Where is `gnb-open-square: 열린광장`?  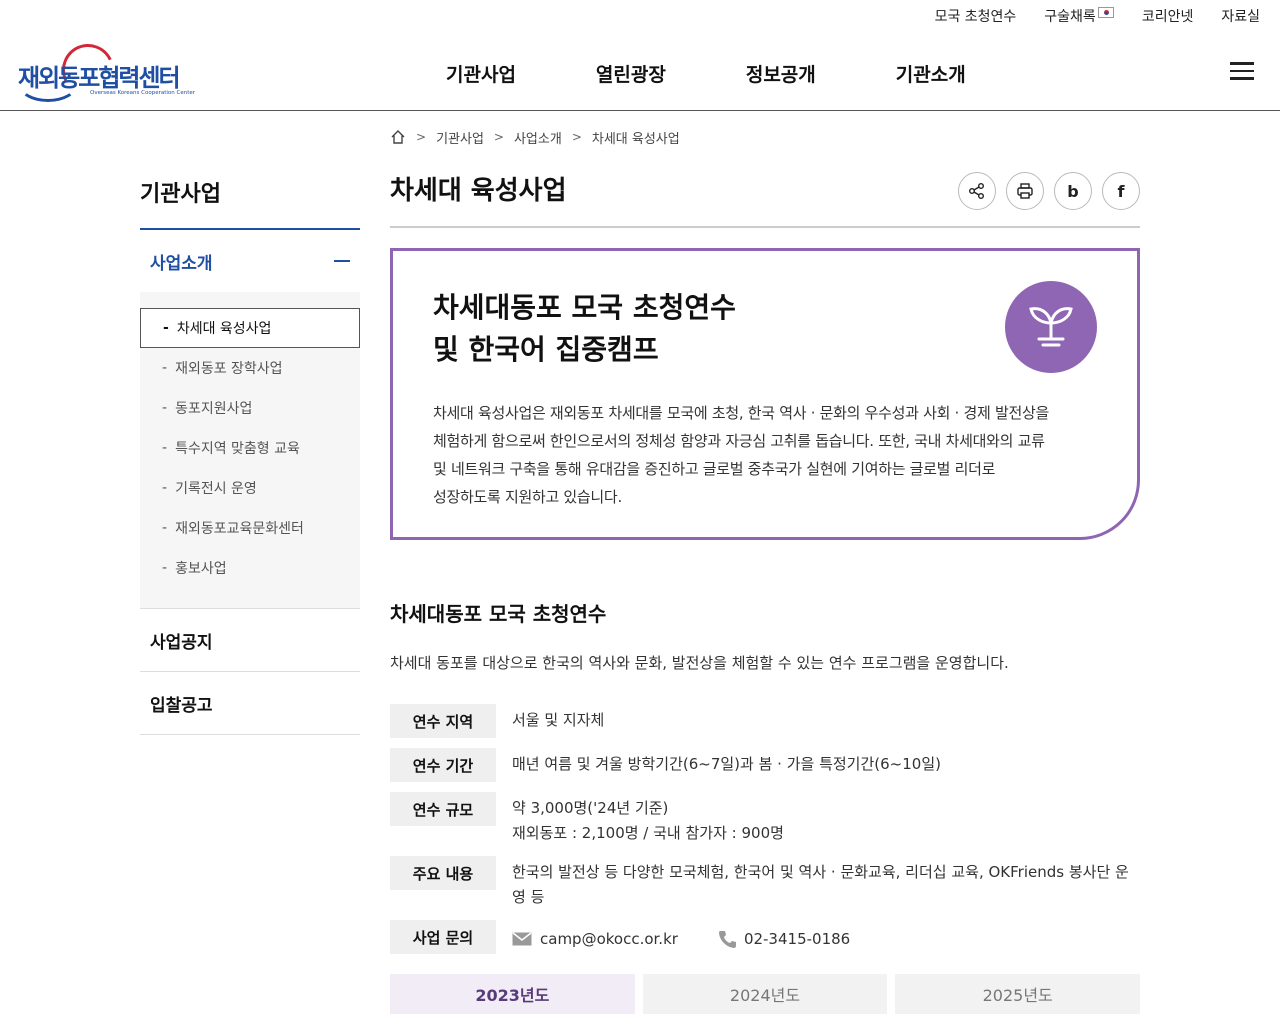 gnb-open-square: 열린광장 is located at coordinates (631, 73).